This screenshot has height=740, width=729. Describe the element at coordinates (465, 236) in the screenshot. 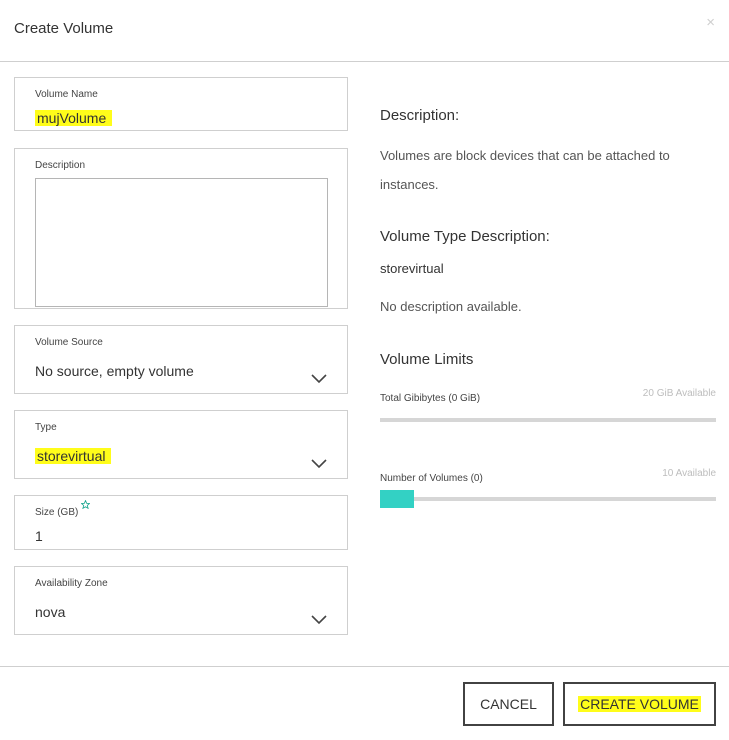

I see `volume-type-heading: Volume Type Description:` at that location.